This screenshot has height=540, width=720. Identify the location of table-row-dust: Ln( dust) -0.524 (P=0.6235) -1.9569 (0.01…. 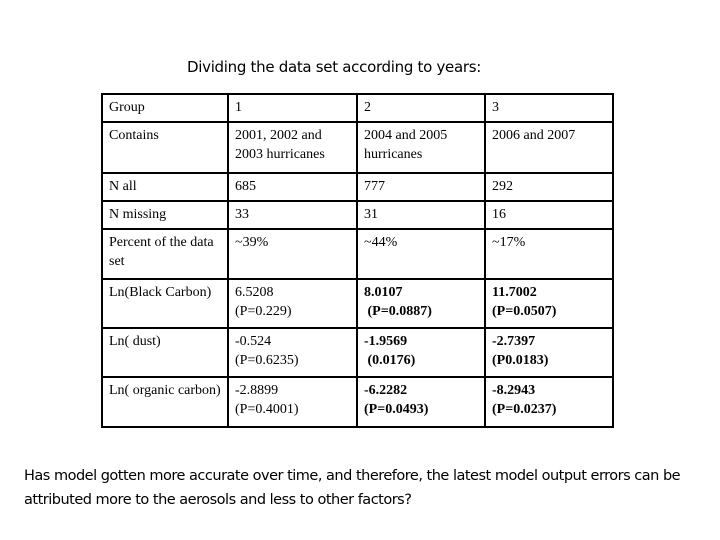
(357, 352).